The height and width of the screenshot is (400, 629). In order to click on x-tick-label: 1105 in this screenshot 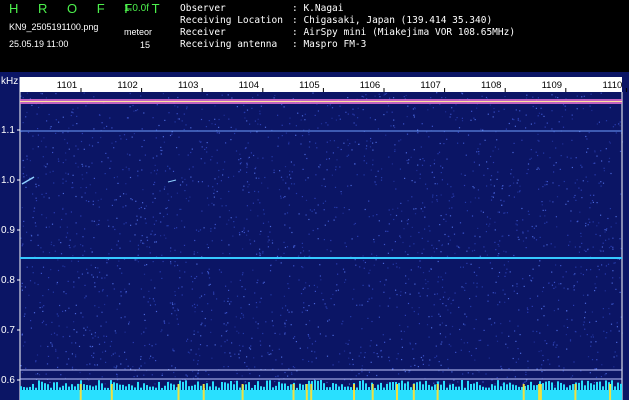, I will do `click(309, 85)`.